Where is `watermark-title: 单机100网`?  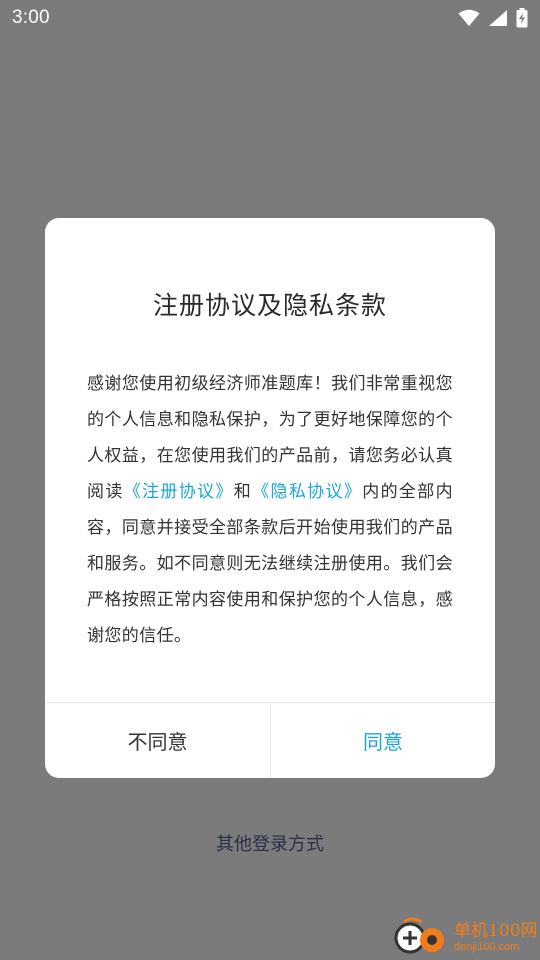
watermark-title: 单机100网 is located at coordinates (496, 931).